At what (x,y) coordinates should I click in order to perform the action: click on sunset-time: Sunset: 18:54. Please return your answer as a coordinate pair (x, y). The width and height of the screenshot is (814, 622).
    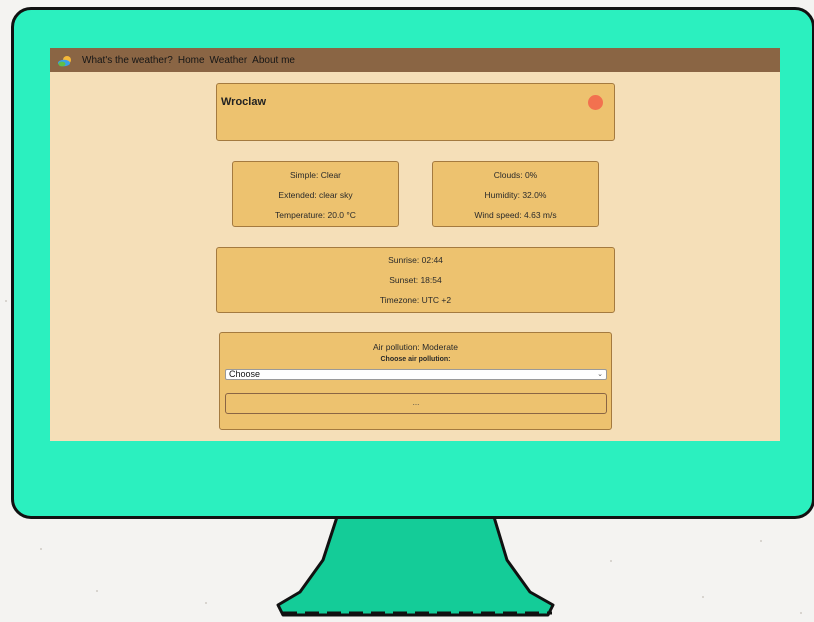
    Looking at the image, I should click on (415, 280).